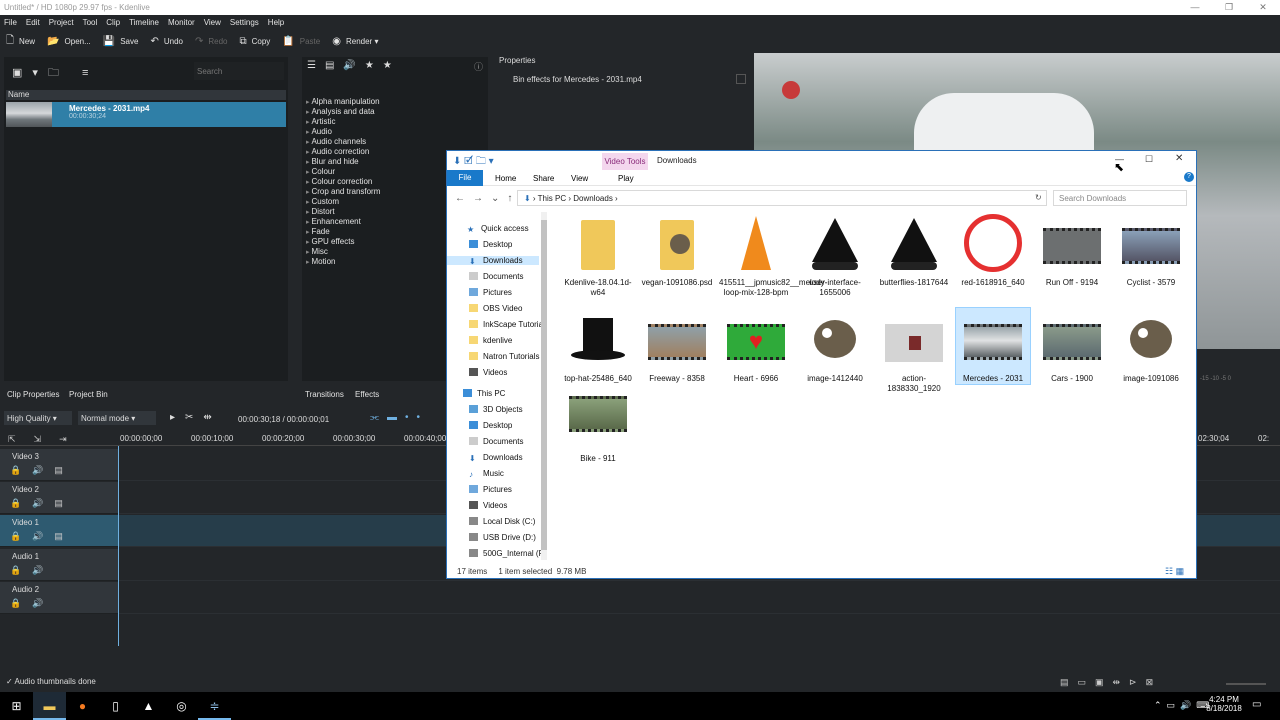 This screenshot has height=720, width=1280. What do you see at coordinates (16, 706) in the screenshot?
I see `start-button: ⊞` at bounding box center [16, 706].